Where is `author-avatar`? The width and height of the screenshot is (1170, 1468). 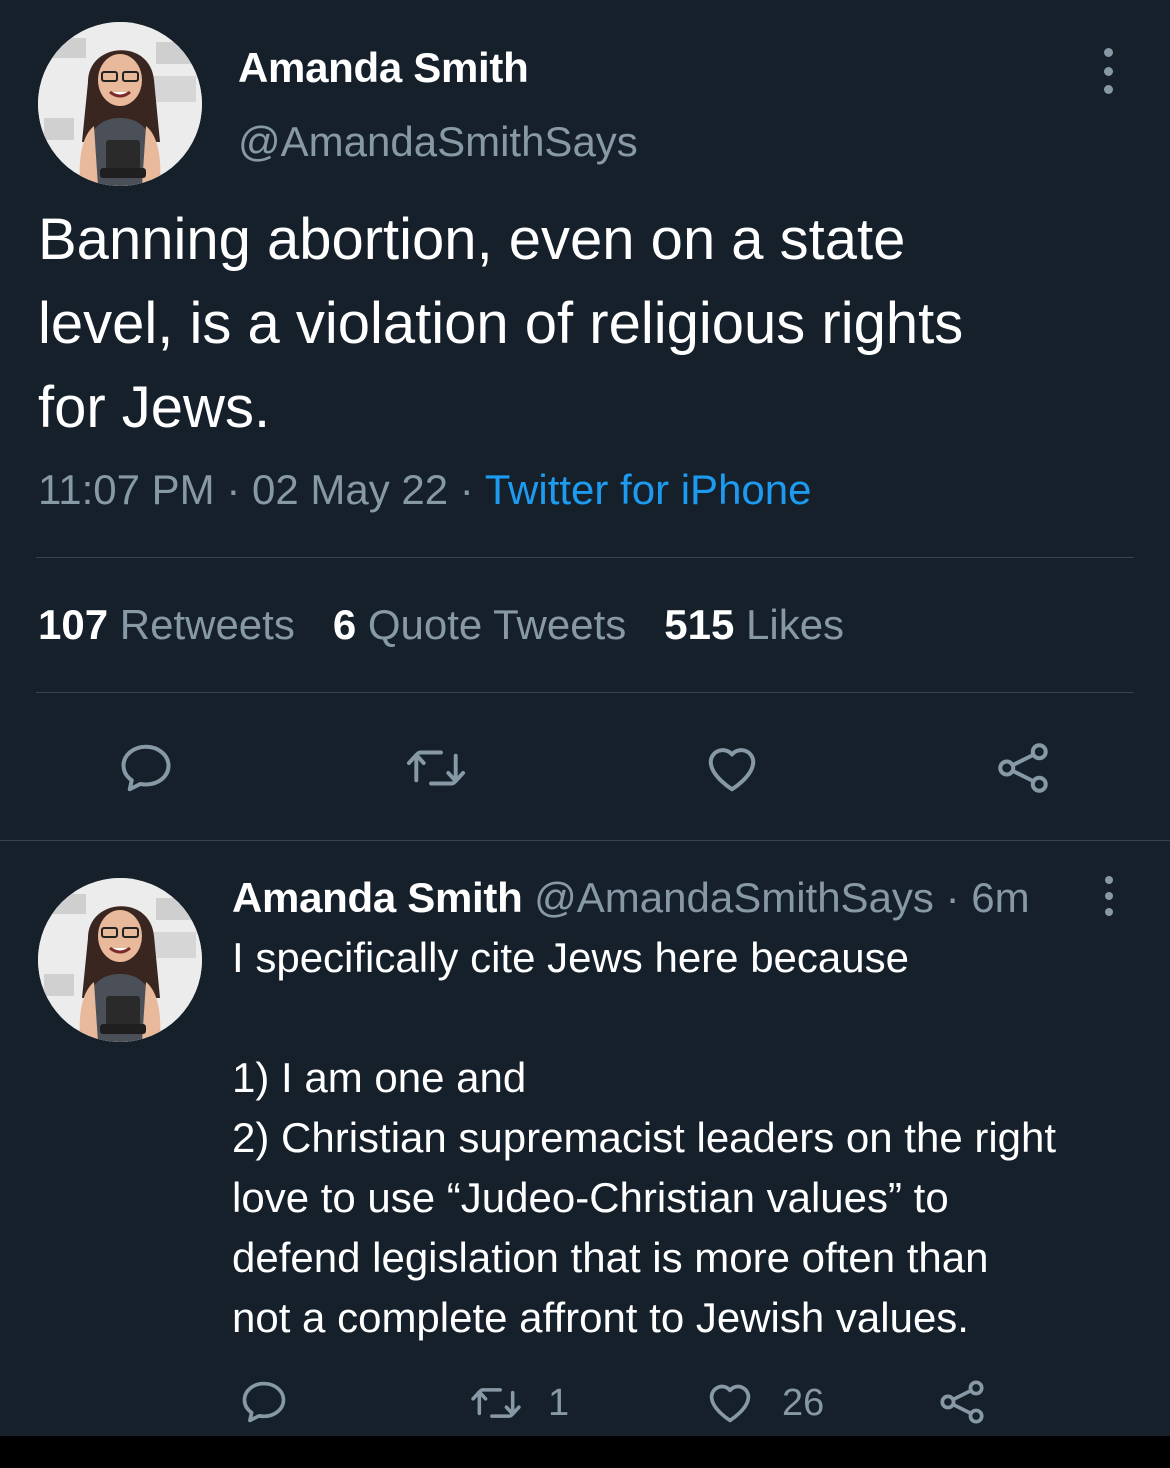
author-avatar is located at coordinates (120, 104).